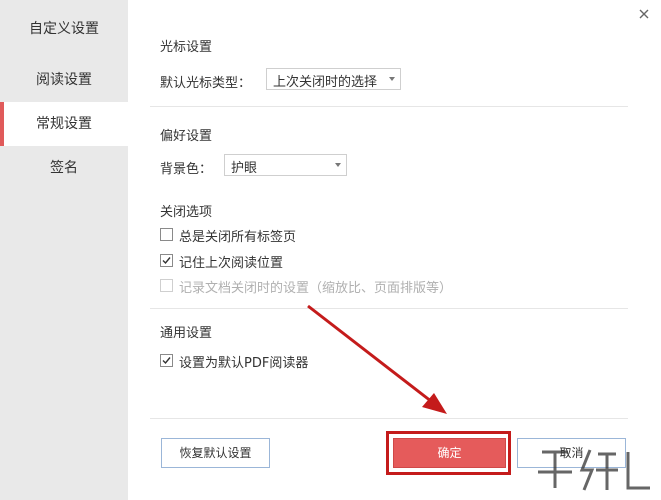 This screenshot has width=661, height=500. Describe the element at coordinates (186, 47) in the screenshot. I see `cursor-section-title: 光标设置` at that location.